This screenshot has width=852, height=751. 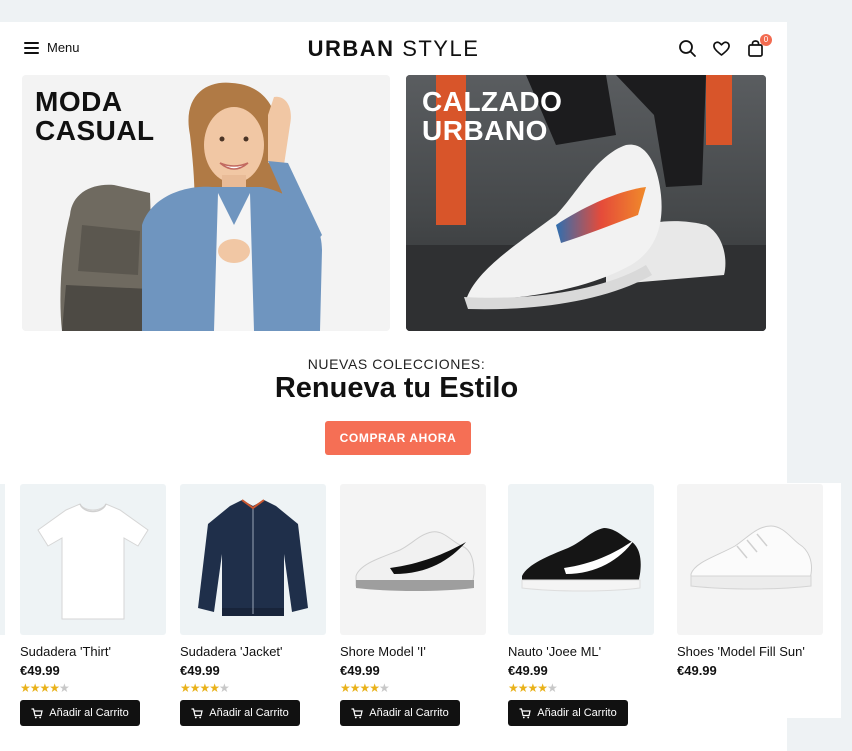 What do you see at coordinates (95, 116) in the screenshot?
I see `banner-casual-title: MODA CASUAL` at bounding box center [95, 116].